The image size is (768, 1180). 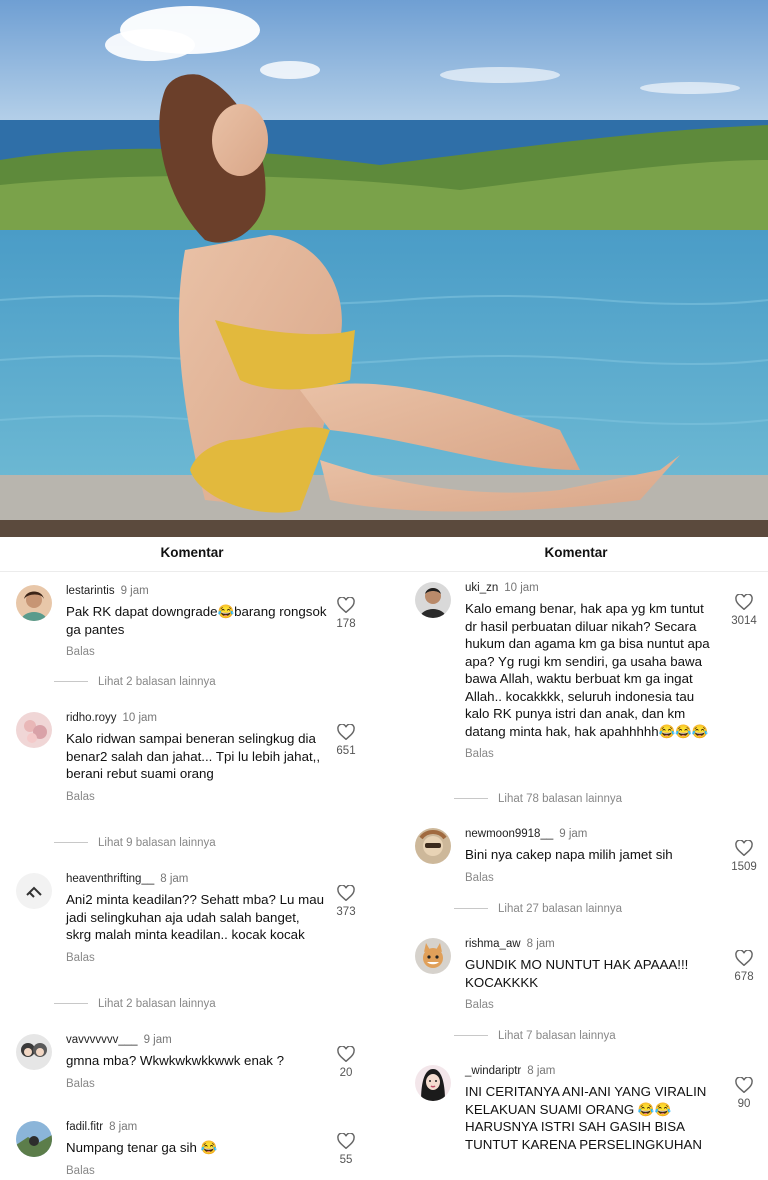 What do you see at coordinates (577, 973) in the screenshot?
I see `comment-text: GUNDIK MO NUNTUT HAK APAAA!!! KOCAKKKK` at bounding box center [577, 973].